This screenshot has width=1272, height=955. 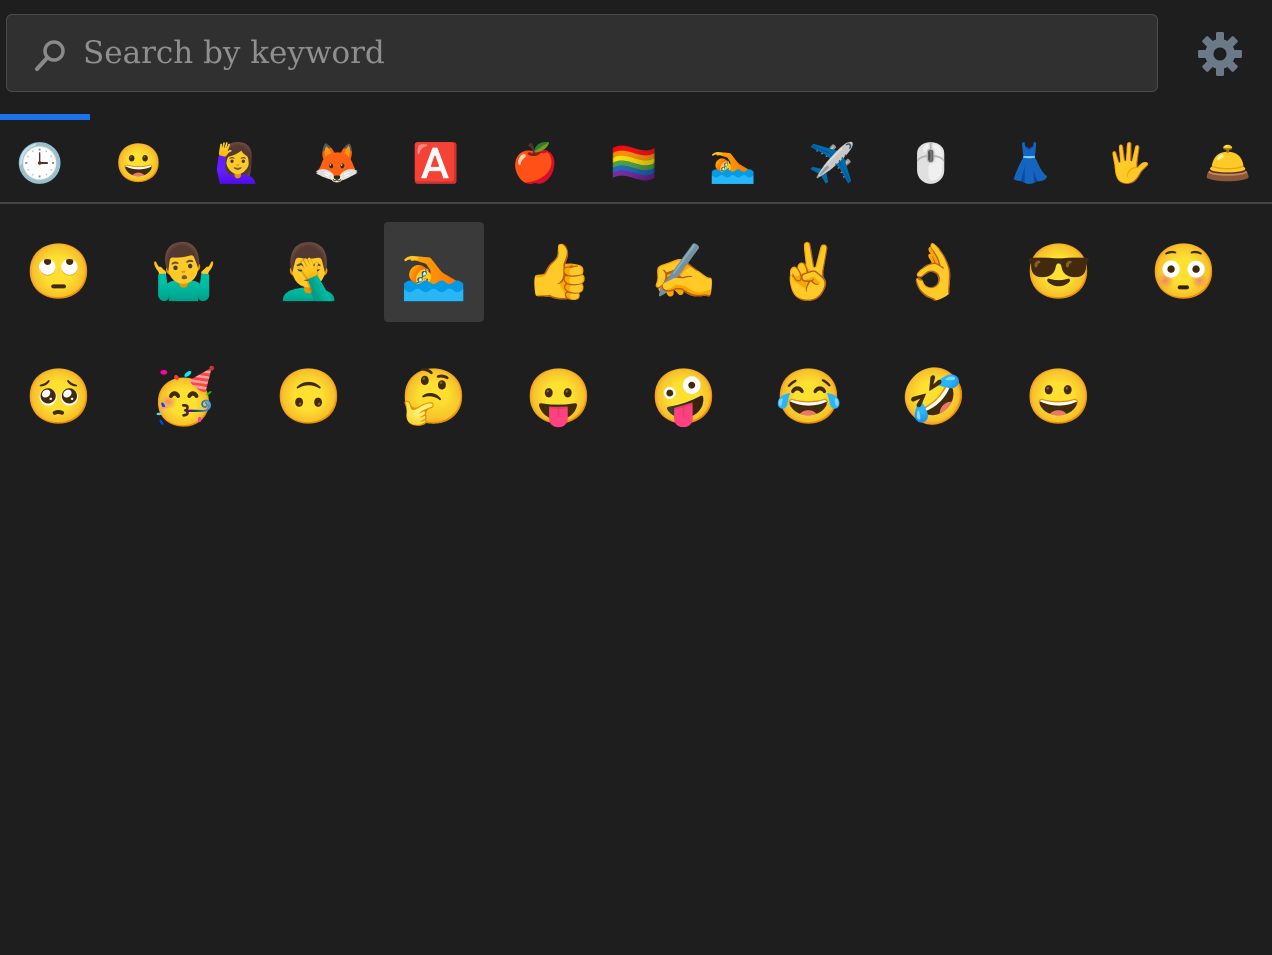 I want to click on emoji-flushed-face: 😳, so click(x=1184, y=272).